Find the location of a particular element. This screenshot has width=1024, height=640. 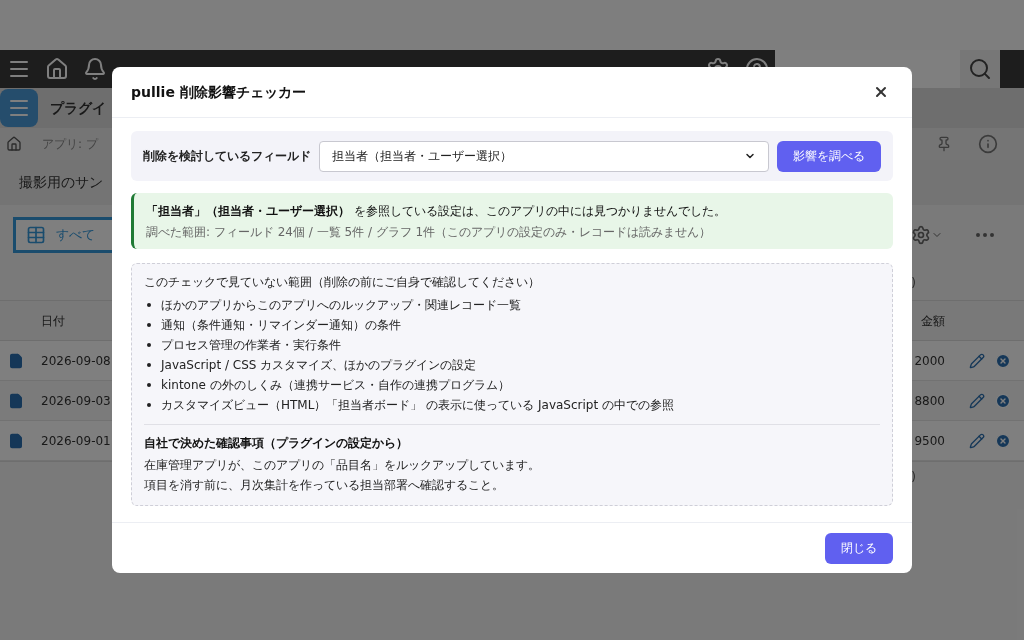

table-cell-text: 2026-09-08 is located at coordinates (76, 361).